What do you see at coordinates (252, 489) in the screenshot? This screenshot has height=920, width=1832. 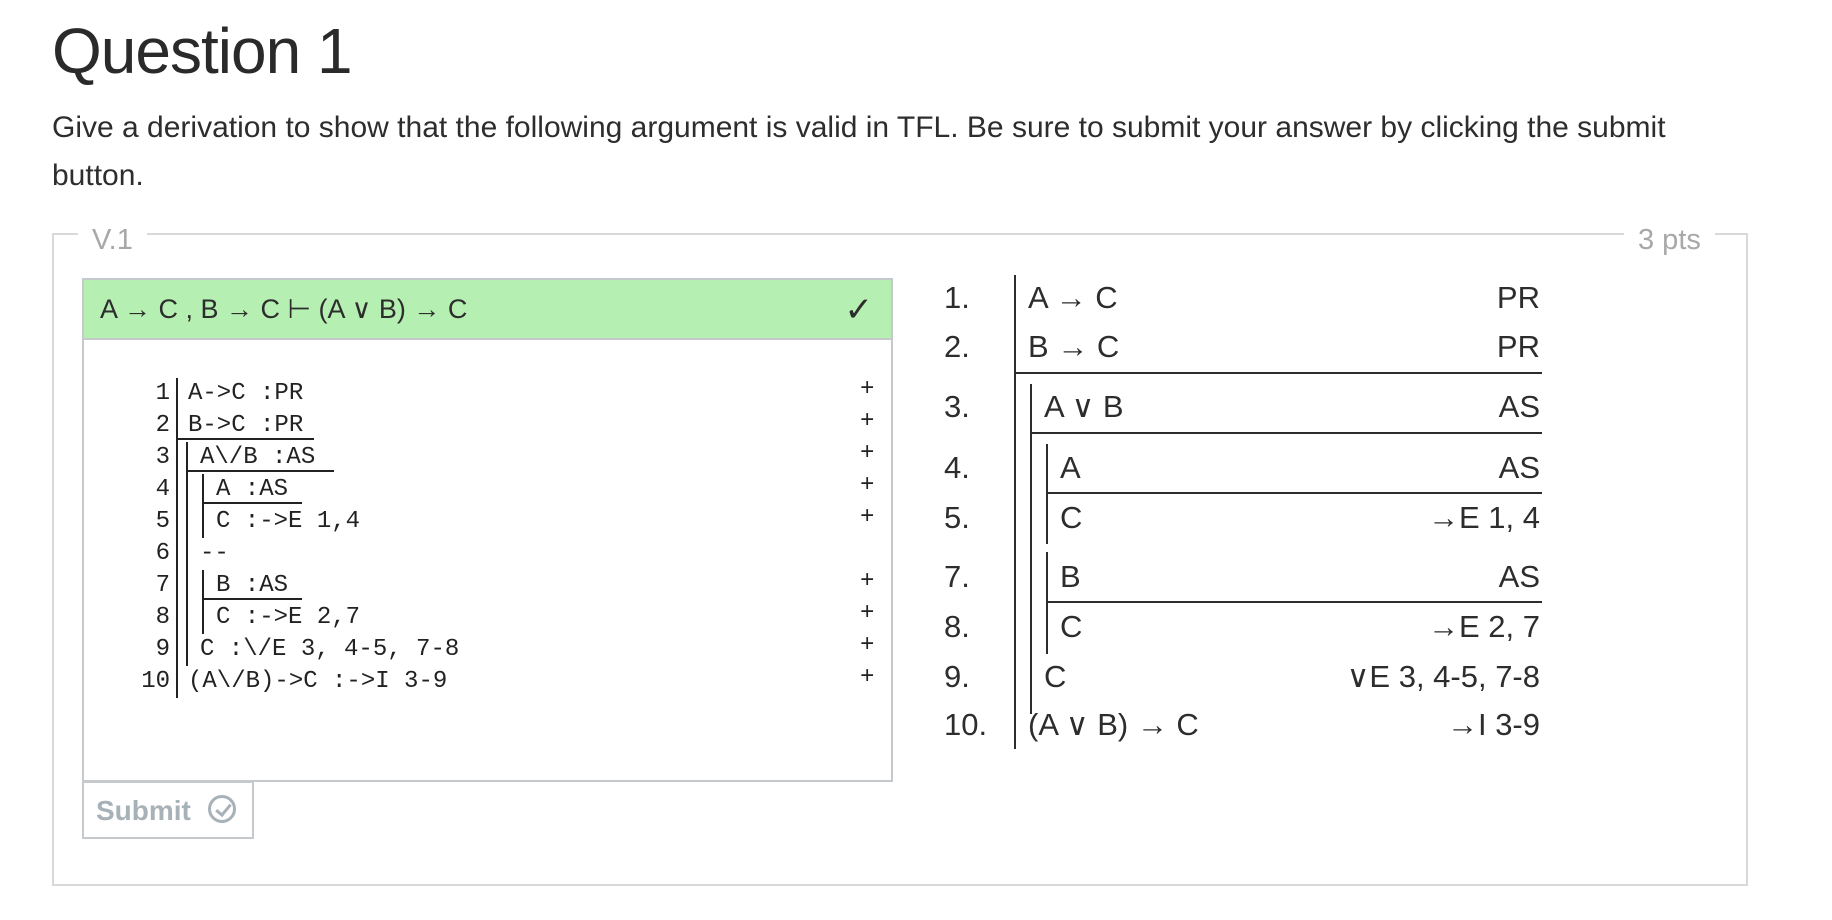 I see `line-text: A :AS` at bounding box center [252, 489].